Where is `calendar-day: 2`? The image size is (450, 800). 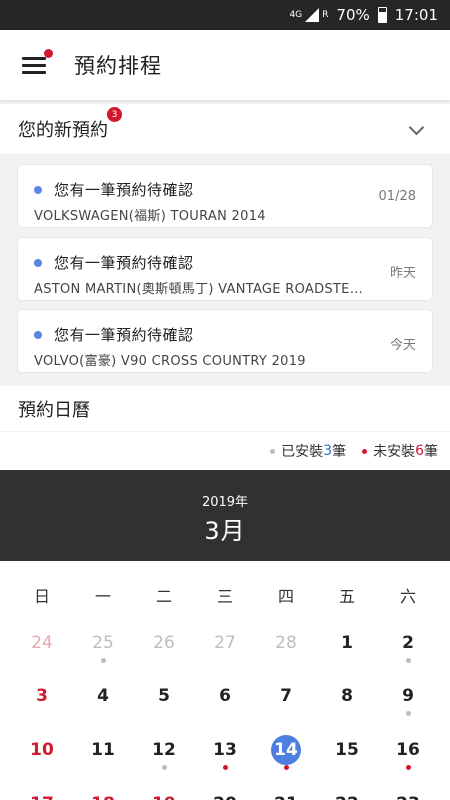
calendar-day: 2 is located at coordinates (408, 645).